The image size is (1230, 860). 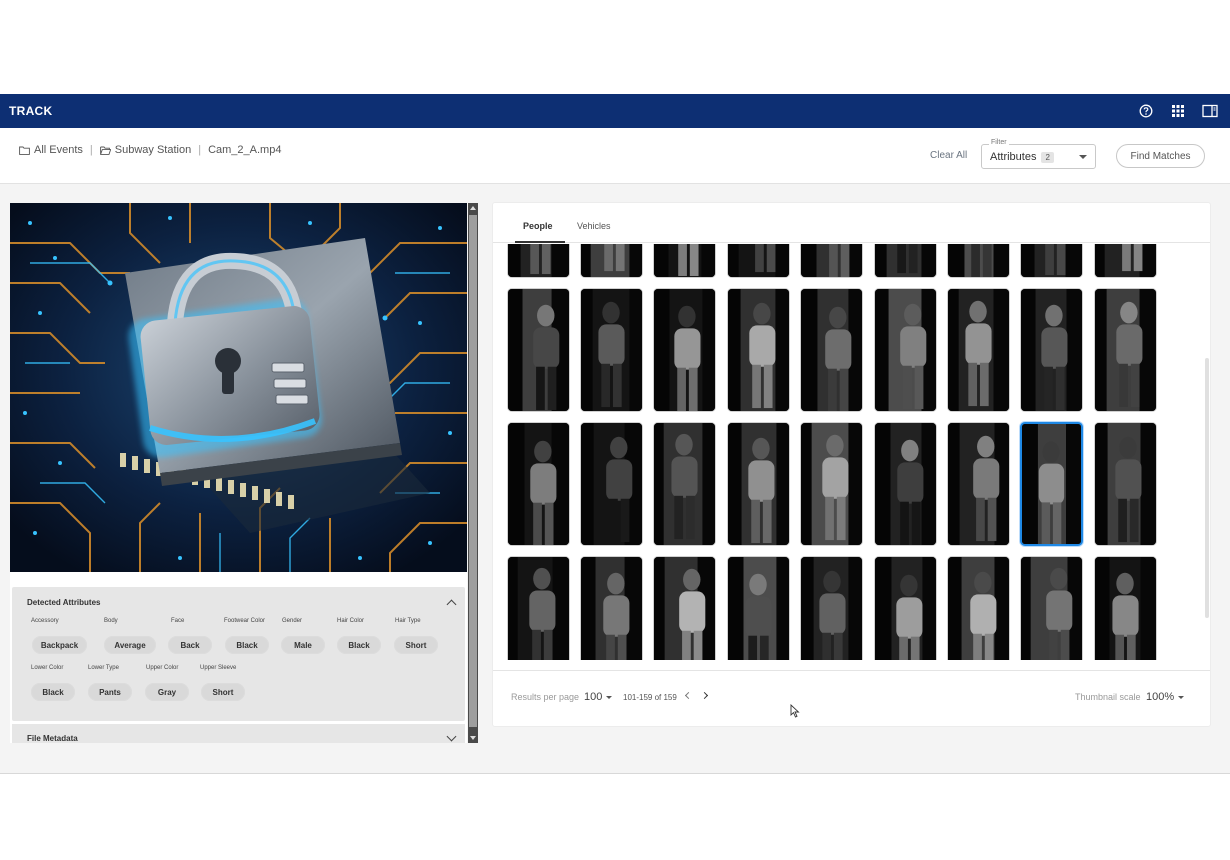 What do you see at coordinates (1083, 157) in the screenshot?
I see `caret-down-icon` at bounding box center [1083, 157].